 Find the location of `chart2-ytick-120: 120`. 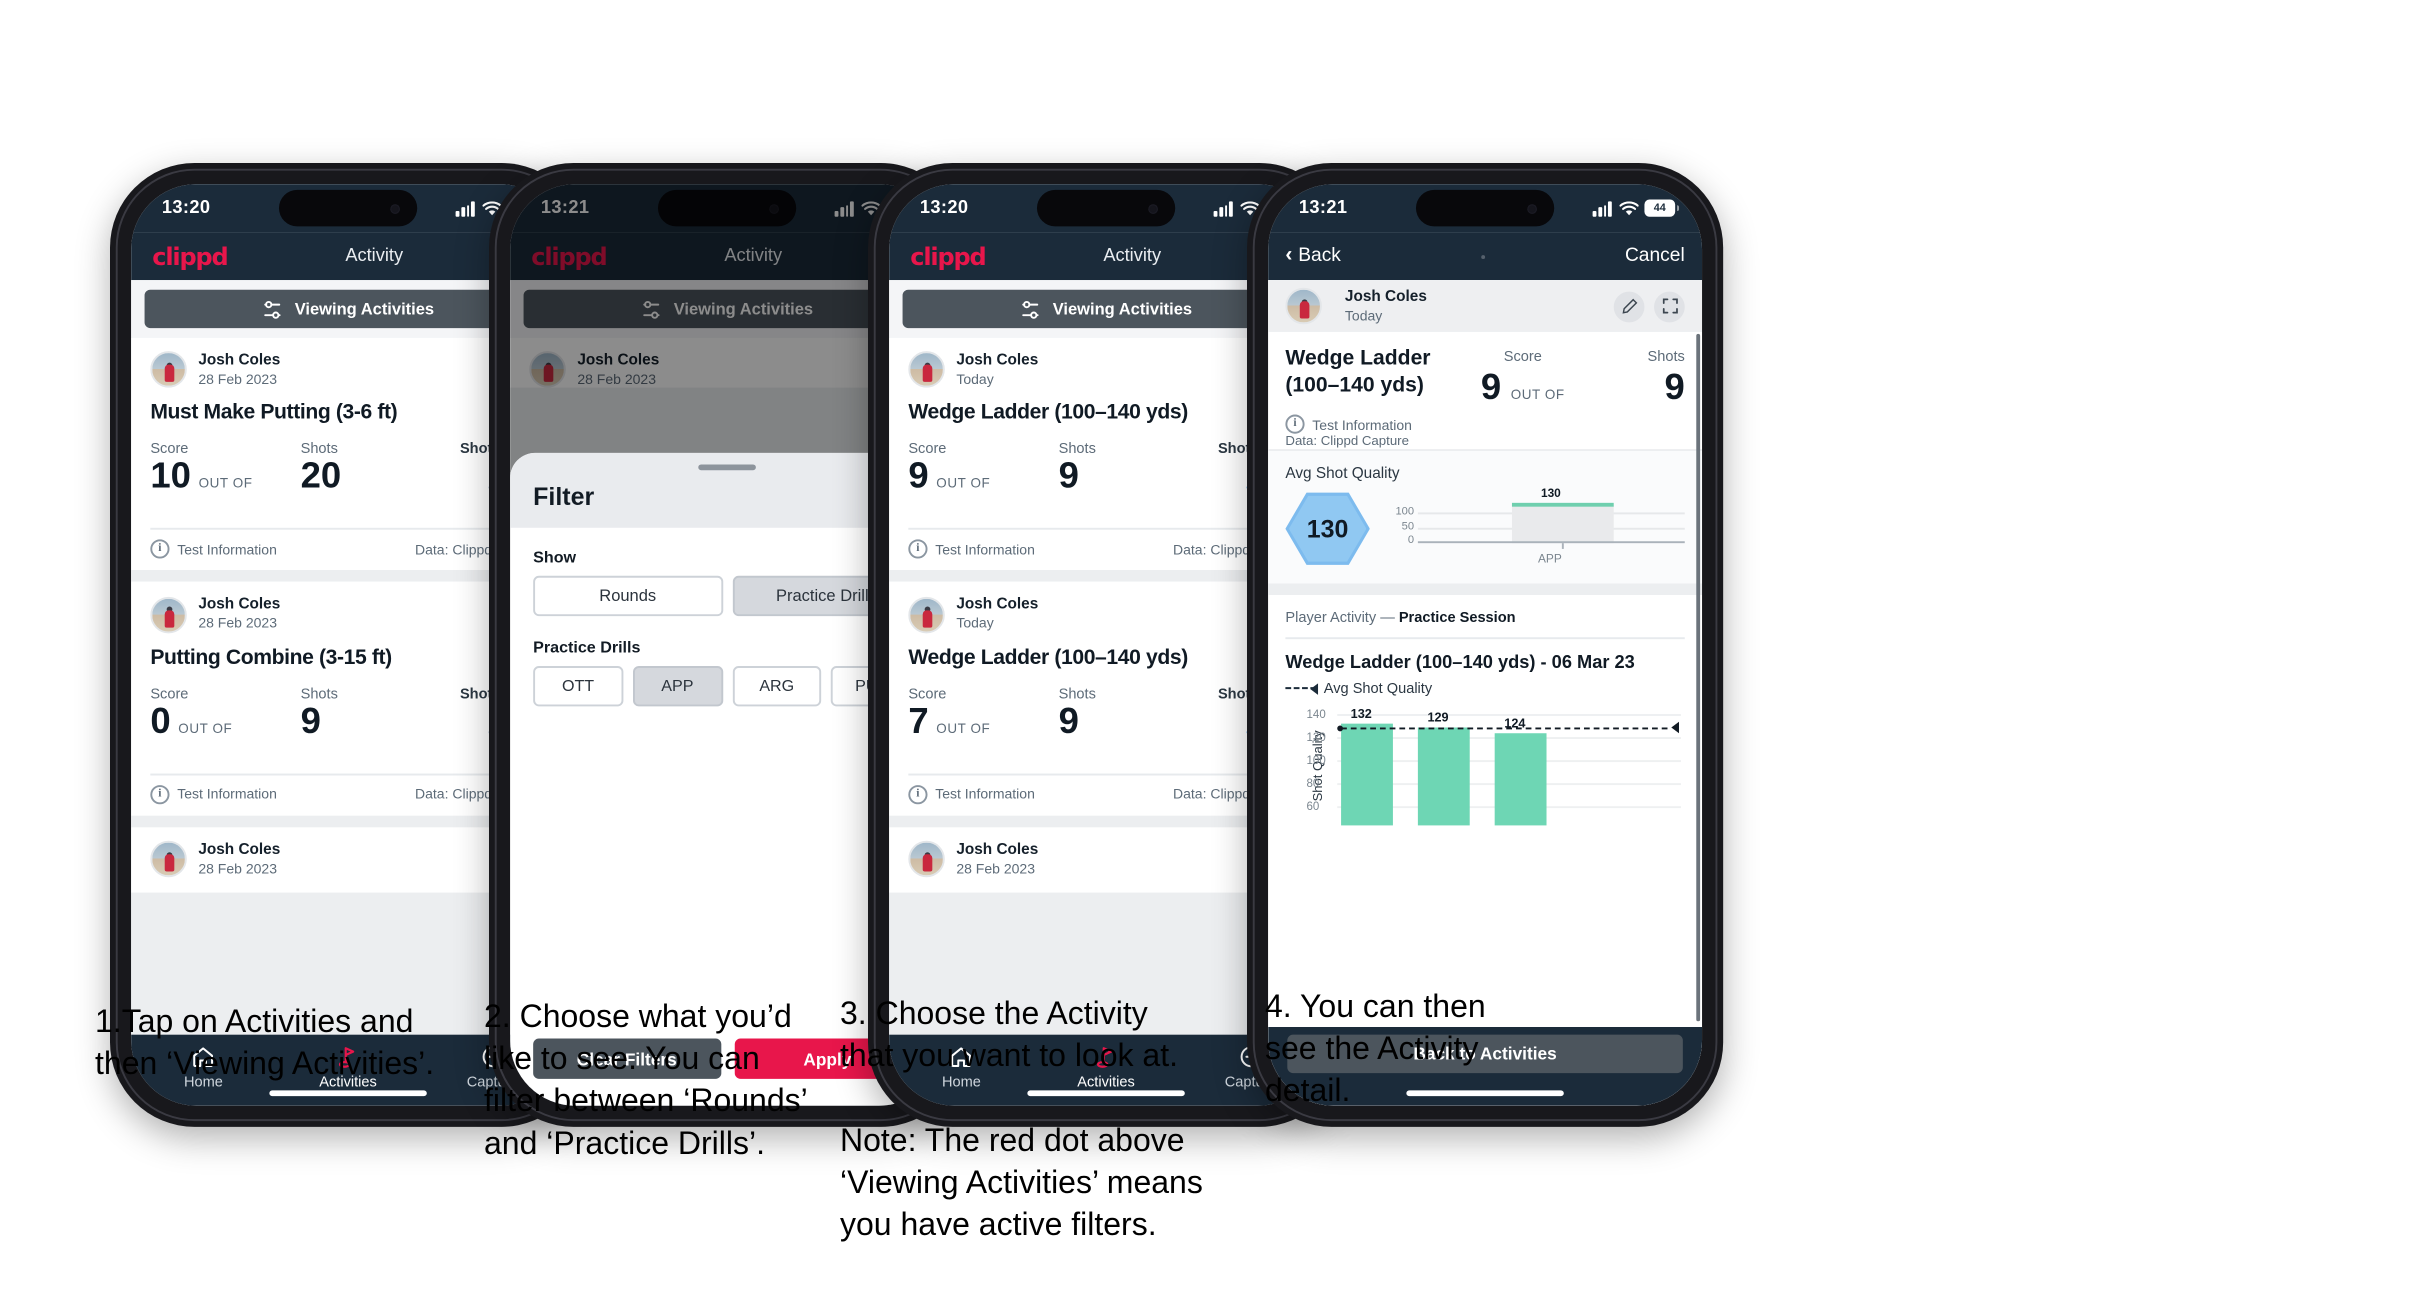

chart2-ytick-120: 120 is located at coordinates (1316, 740).